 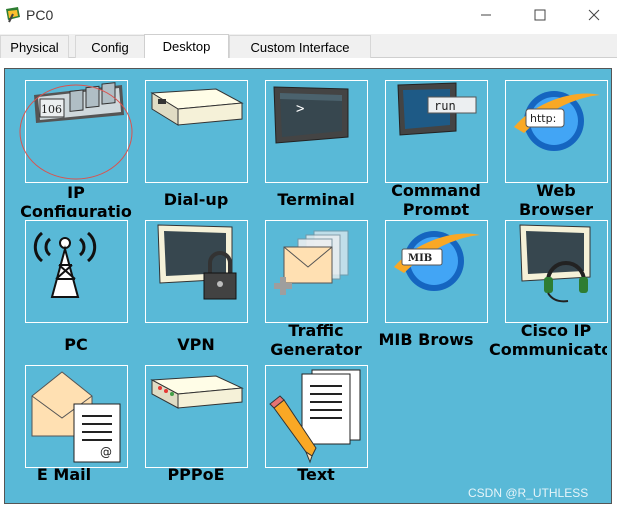 What do you see at coordinates (445, 106) in the screenshot?
I see `svg-text: run` at bounding box center [445, 106].